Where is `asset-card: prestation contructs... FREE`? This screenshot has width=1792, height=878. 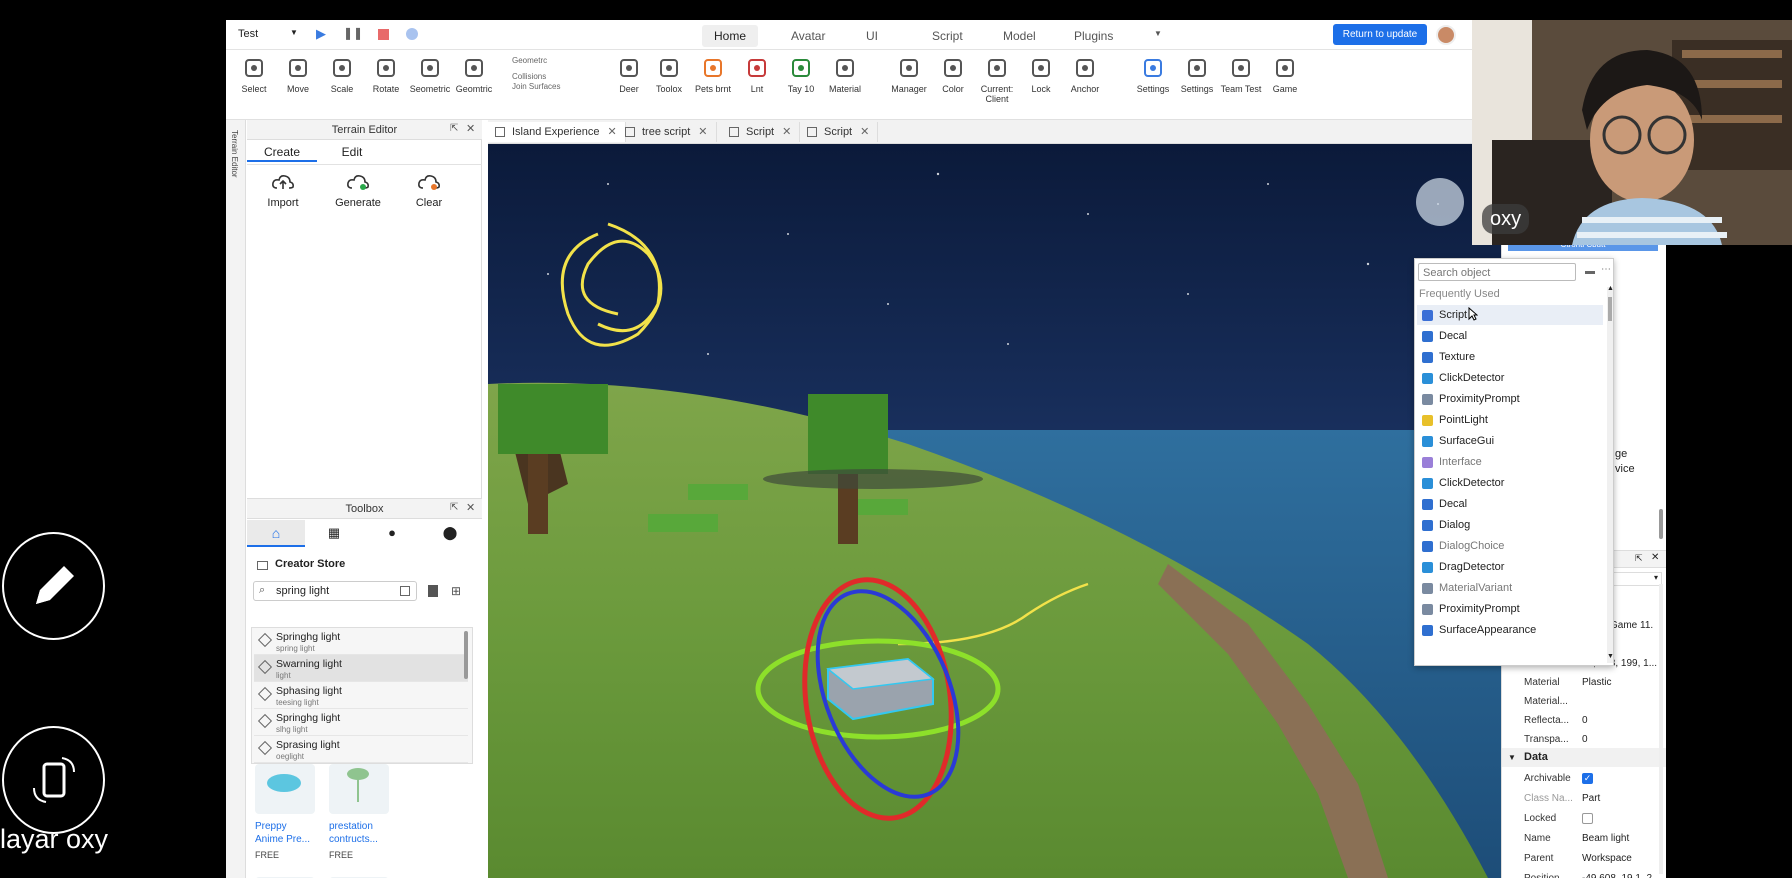
asset-card: prestation contructs... FREE is located at coordinates (360, 814).